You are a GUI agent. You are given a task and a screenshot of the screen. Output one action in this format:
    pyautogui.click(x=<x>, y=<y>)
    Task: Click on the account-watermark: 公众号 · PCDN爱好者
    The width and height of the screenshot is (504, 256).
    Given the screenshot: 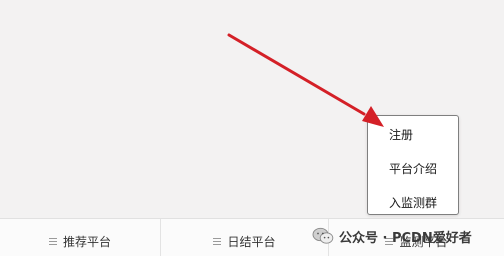 What is the action you would take?
    pyautogui.click(x=392, y=236)
    